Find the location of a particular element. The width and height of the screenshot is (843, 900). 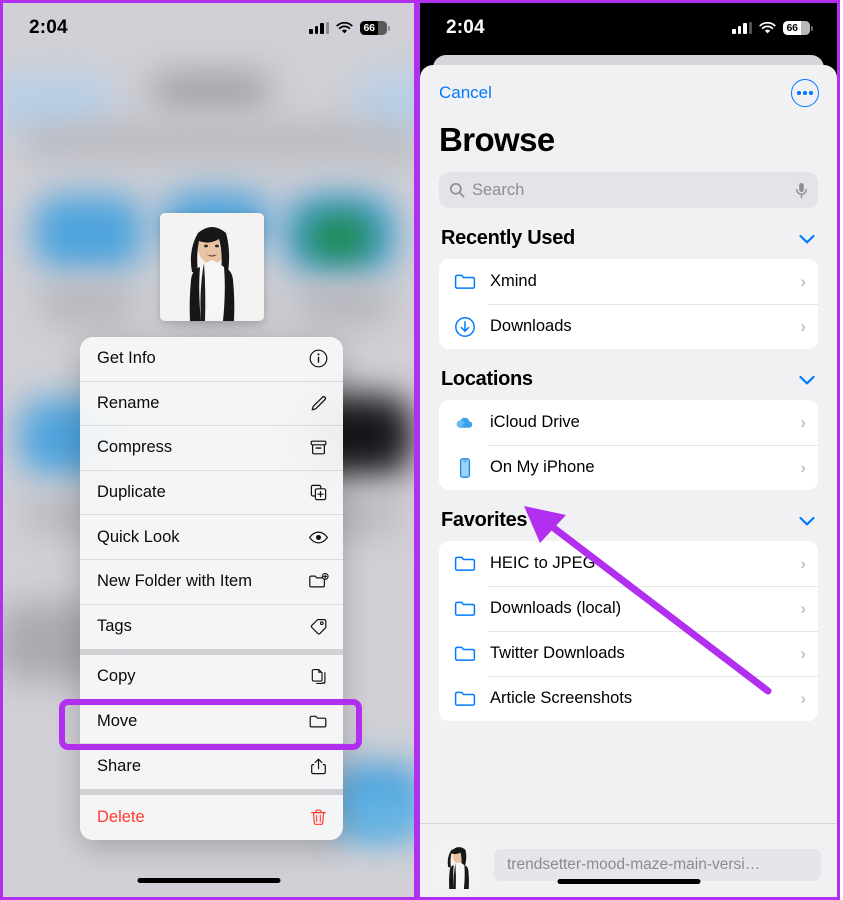

microphone-icon is located at coordinates (801, 190).